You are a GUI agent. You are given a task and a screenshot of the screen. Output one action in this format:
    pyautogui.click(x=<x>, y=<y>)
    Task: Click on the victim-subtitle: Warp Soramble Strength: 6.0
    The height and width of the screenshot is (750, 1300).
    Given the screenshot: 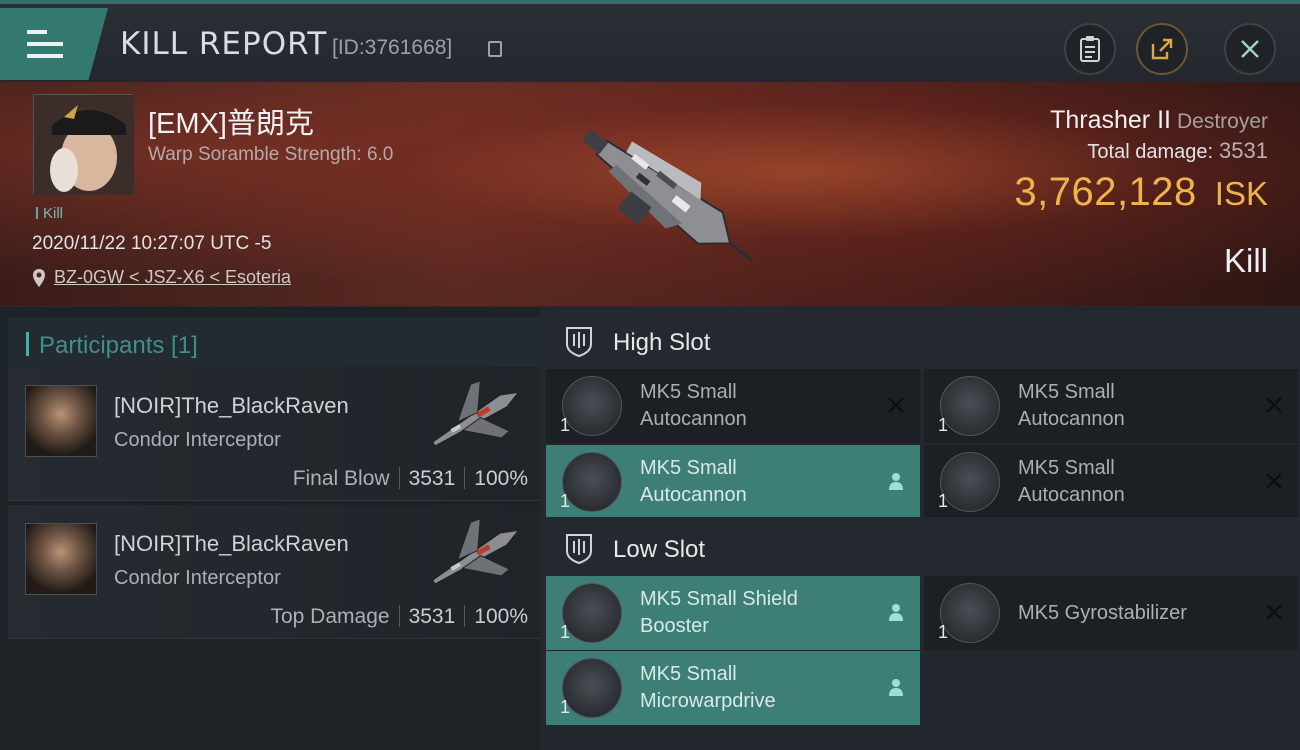 What is the action you would take?
    pyautogui.click(x=271, y=154)
    